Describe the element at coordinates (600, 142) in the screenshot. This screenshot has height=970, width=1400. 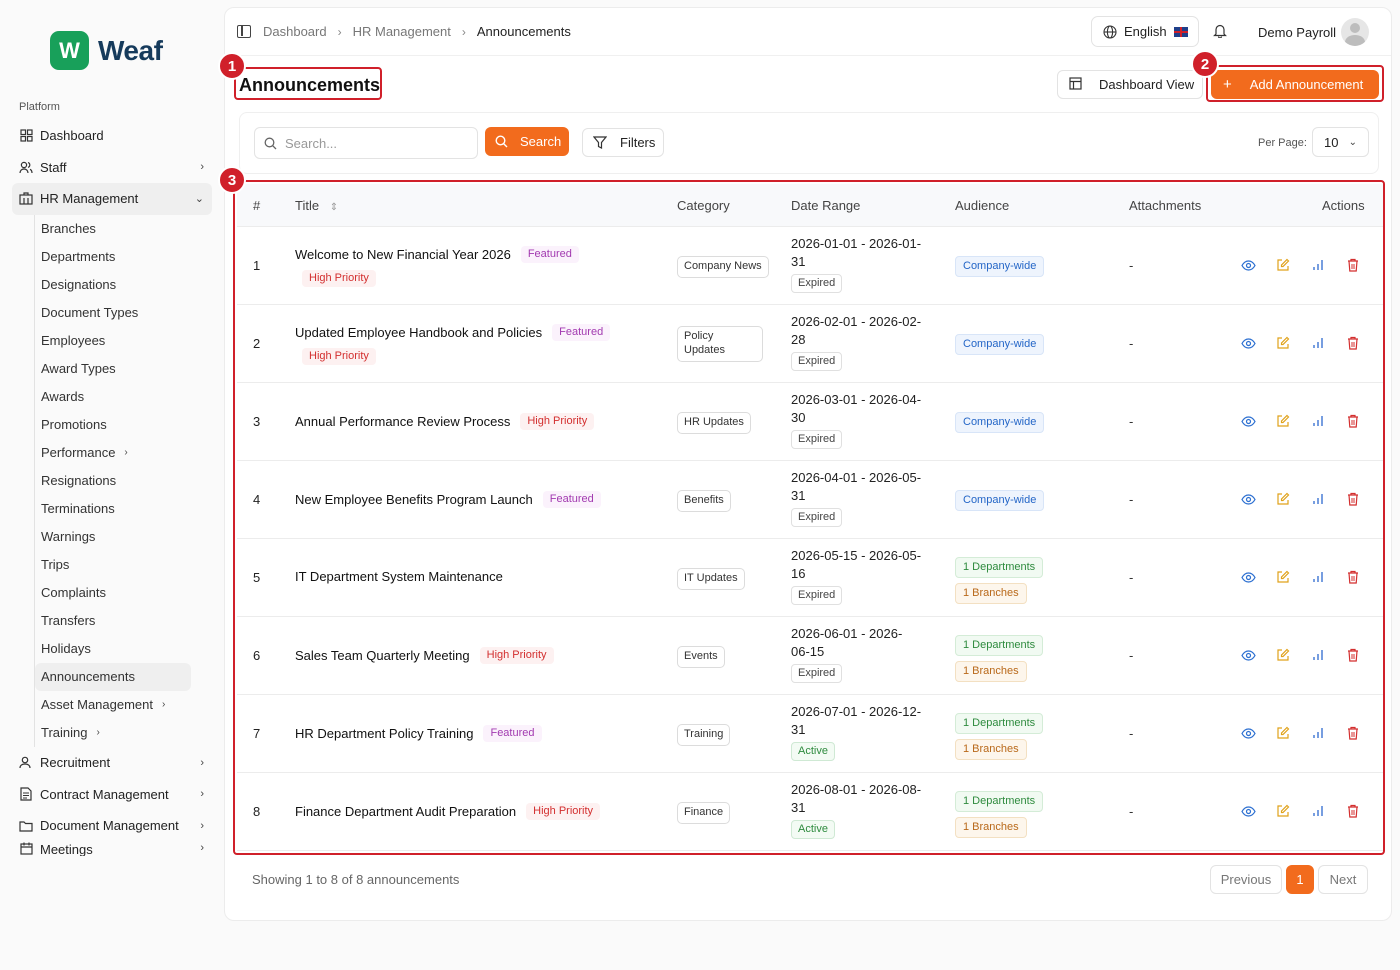
I see `filter-icon` at that location.